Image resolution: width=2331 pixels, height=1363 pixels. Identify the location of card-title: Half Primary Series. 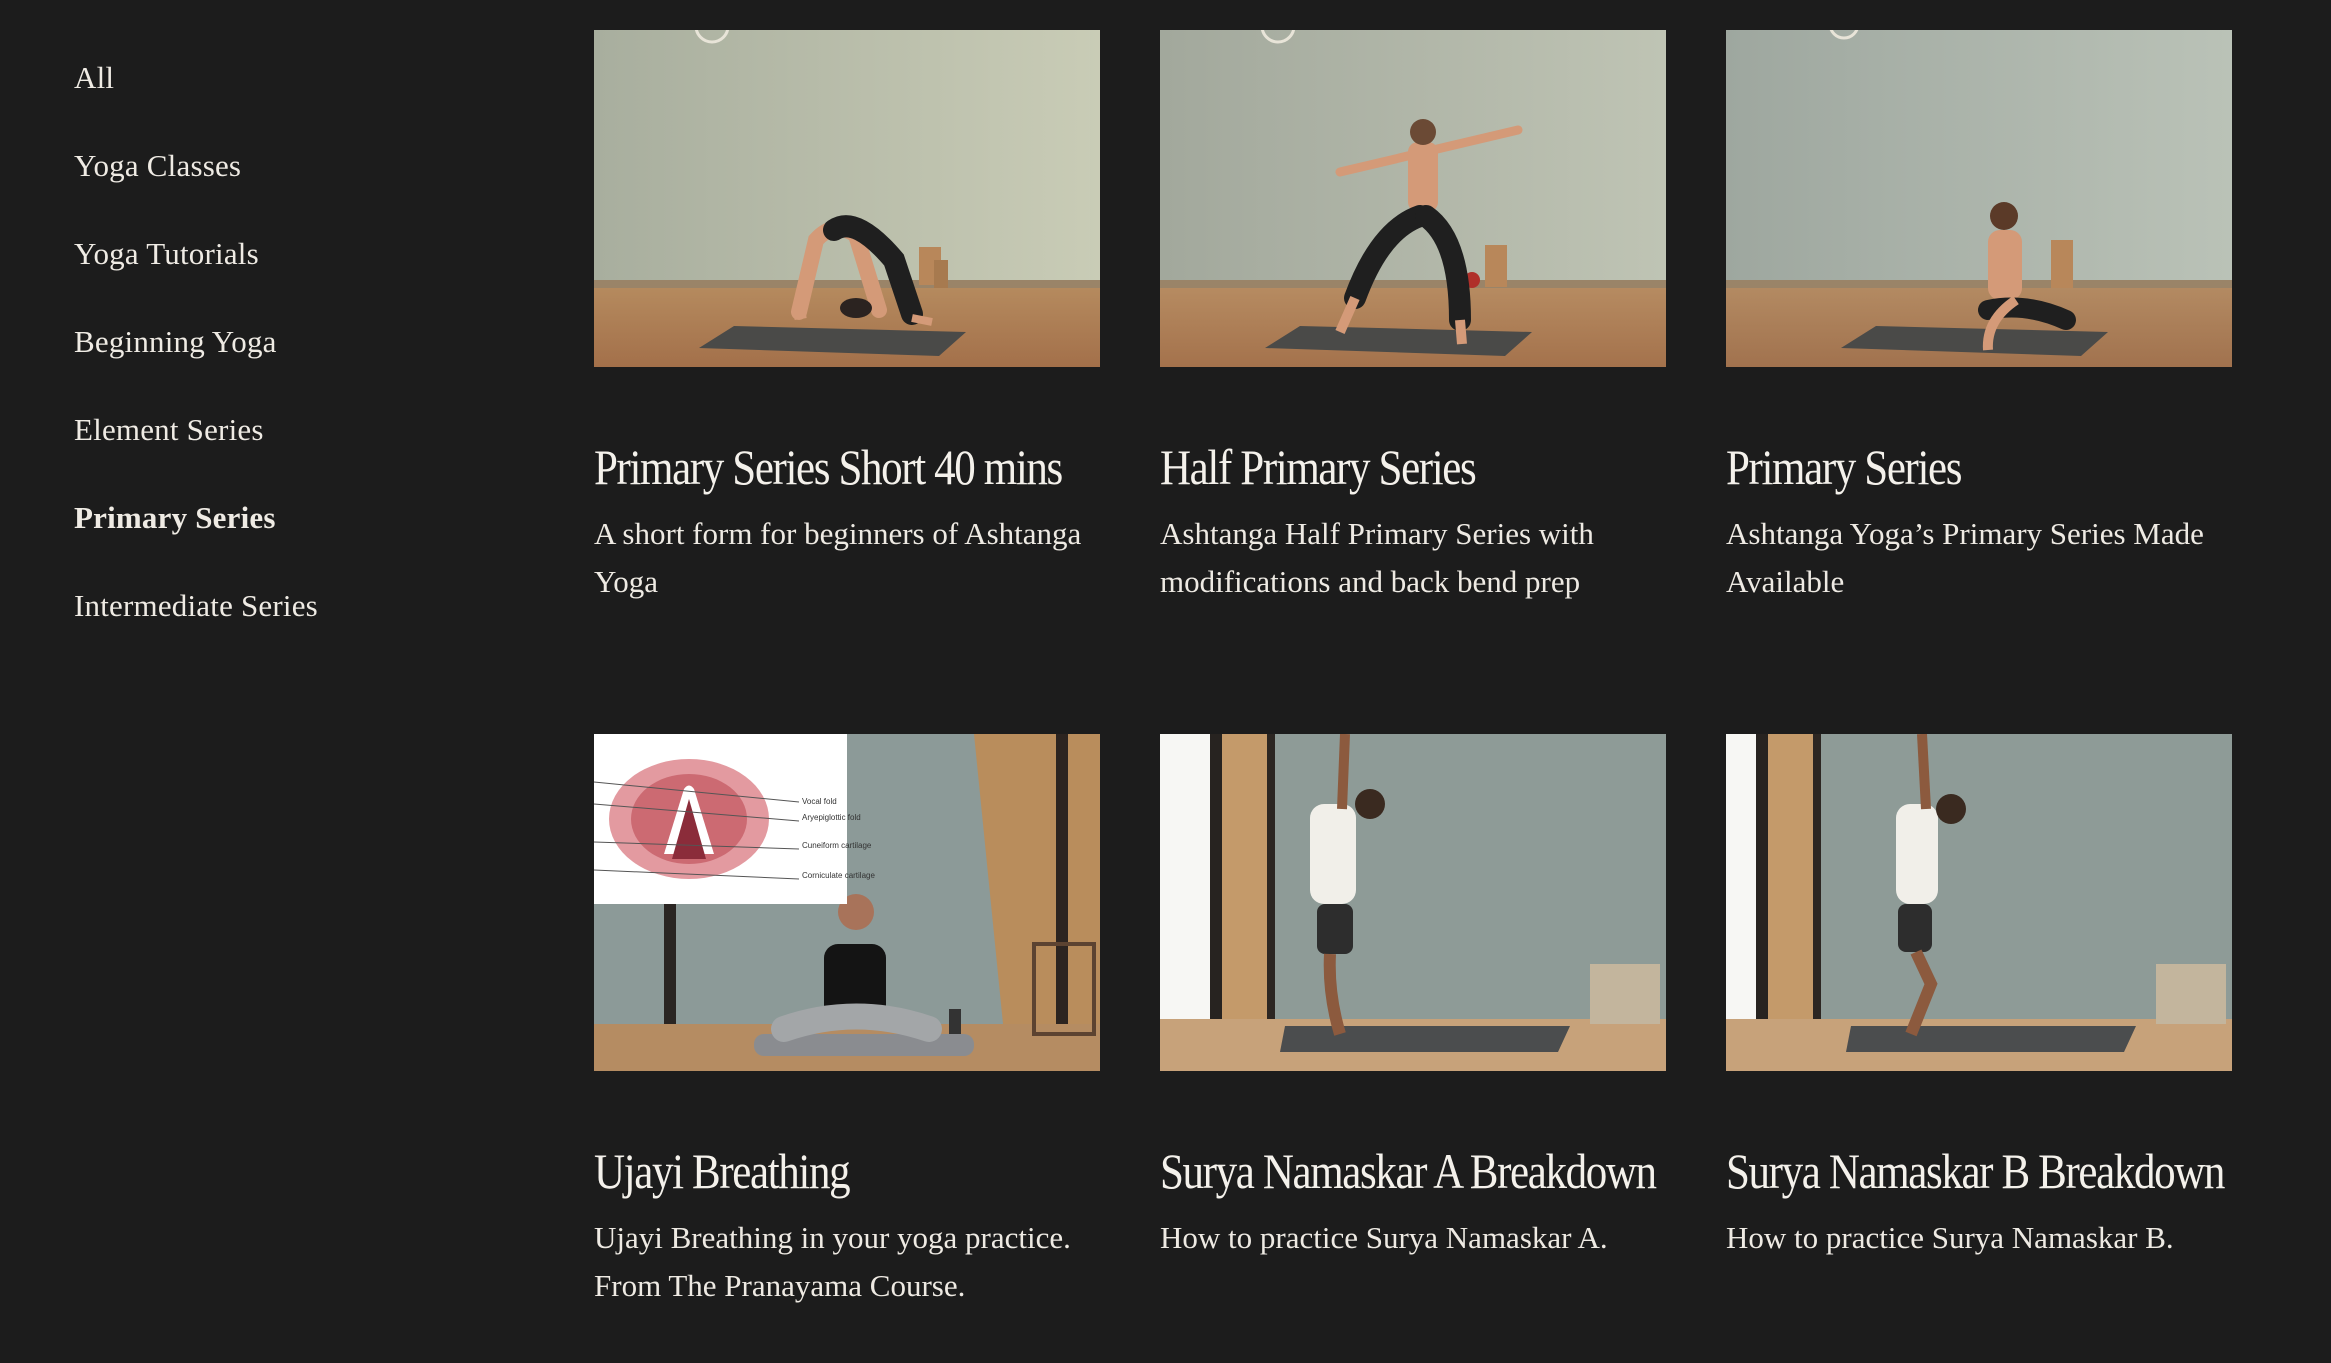
(1377, 467).